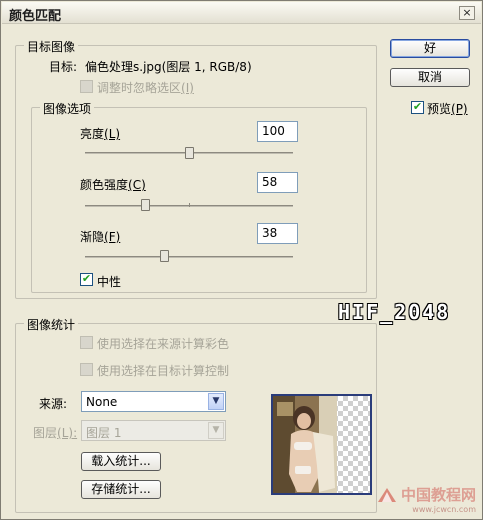 The height and width of the screenshot is (520, 483). What do you see at coordinates (153, 430) in the screenshot?
I see `layer-select: 图层 1 ▼` at bounding box center [153, 430].